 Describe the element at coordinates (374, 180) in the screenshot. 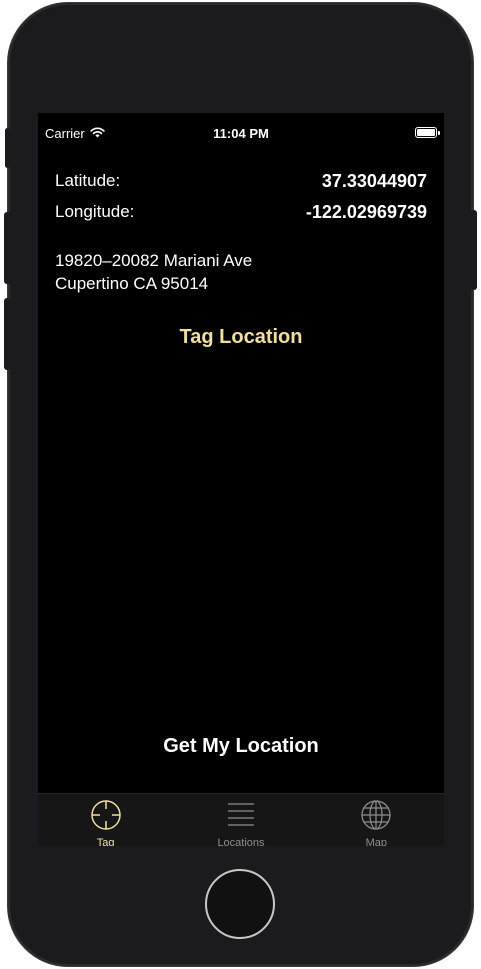

I see `latitude-value: 37.33044907` at that location.